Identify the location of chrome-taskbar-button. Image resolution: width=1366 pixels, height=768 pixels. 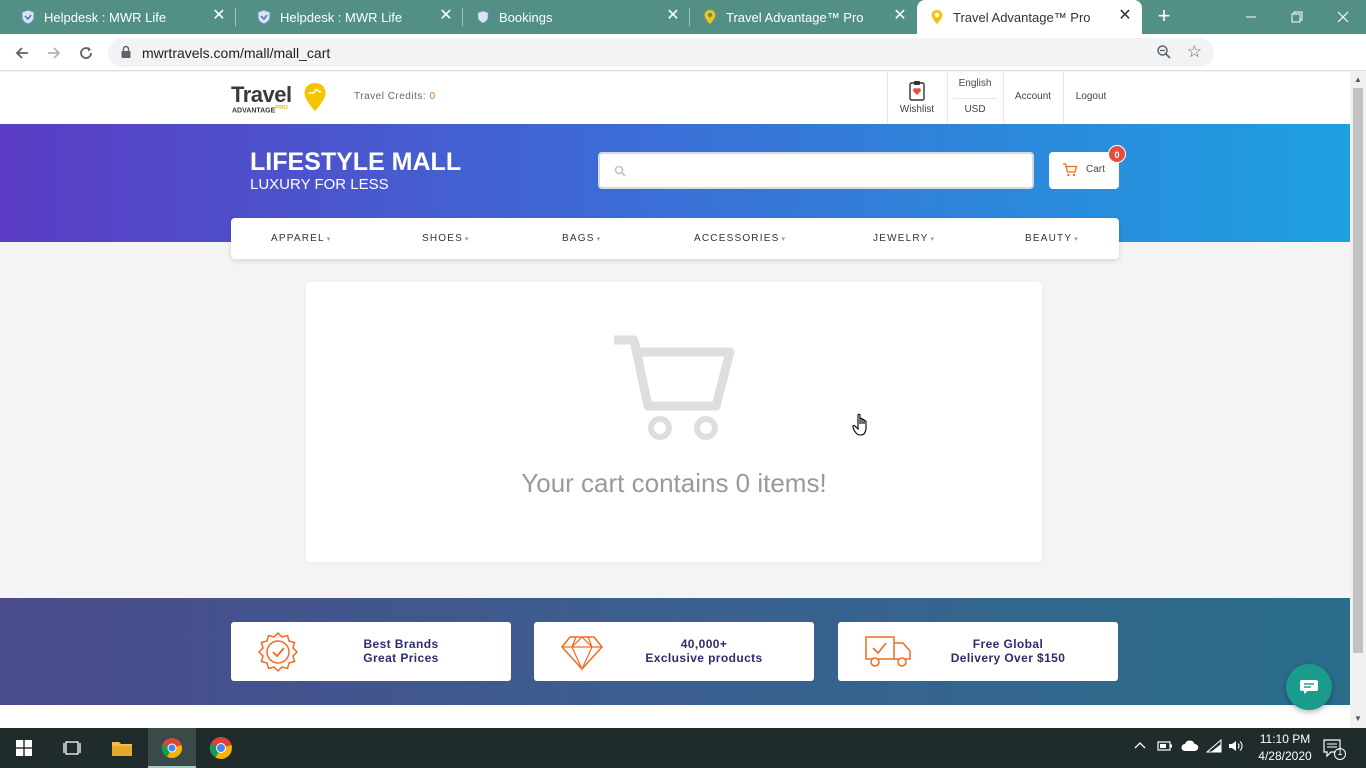
(172, 748).